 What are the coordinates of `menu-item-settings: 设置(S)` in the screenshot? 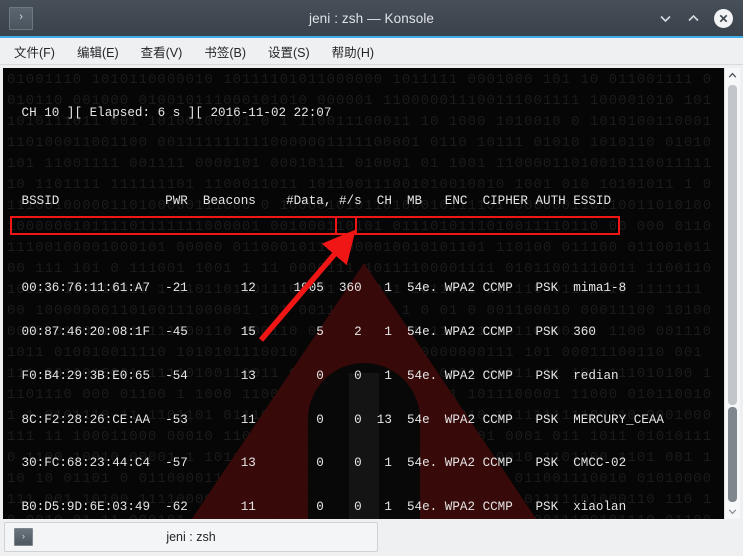 It's located at (289, 51).